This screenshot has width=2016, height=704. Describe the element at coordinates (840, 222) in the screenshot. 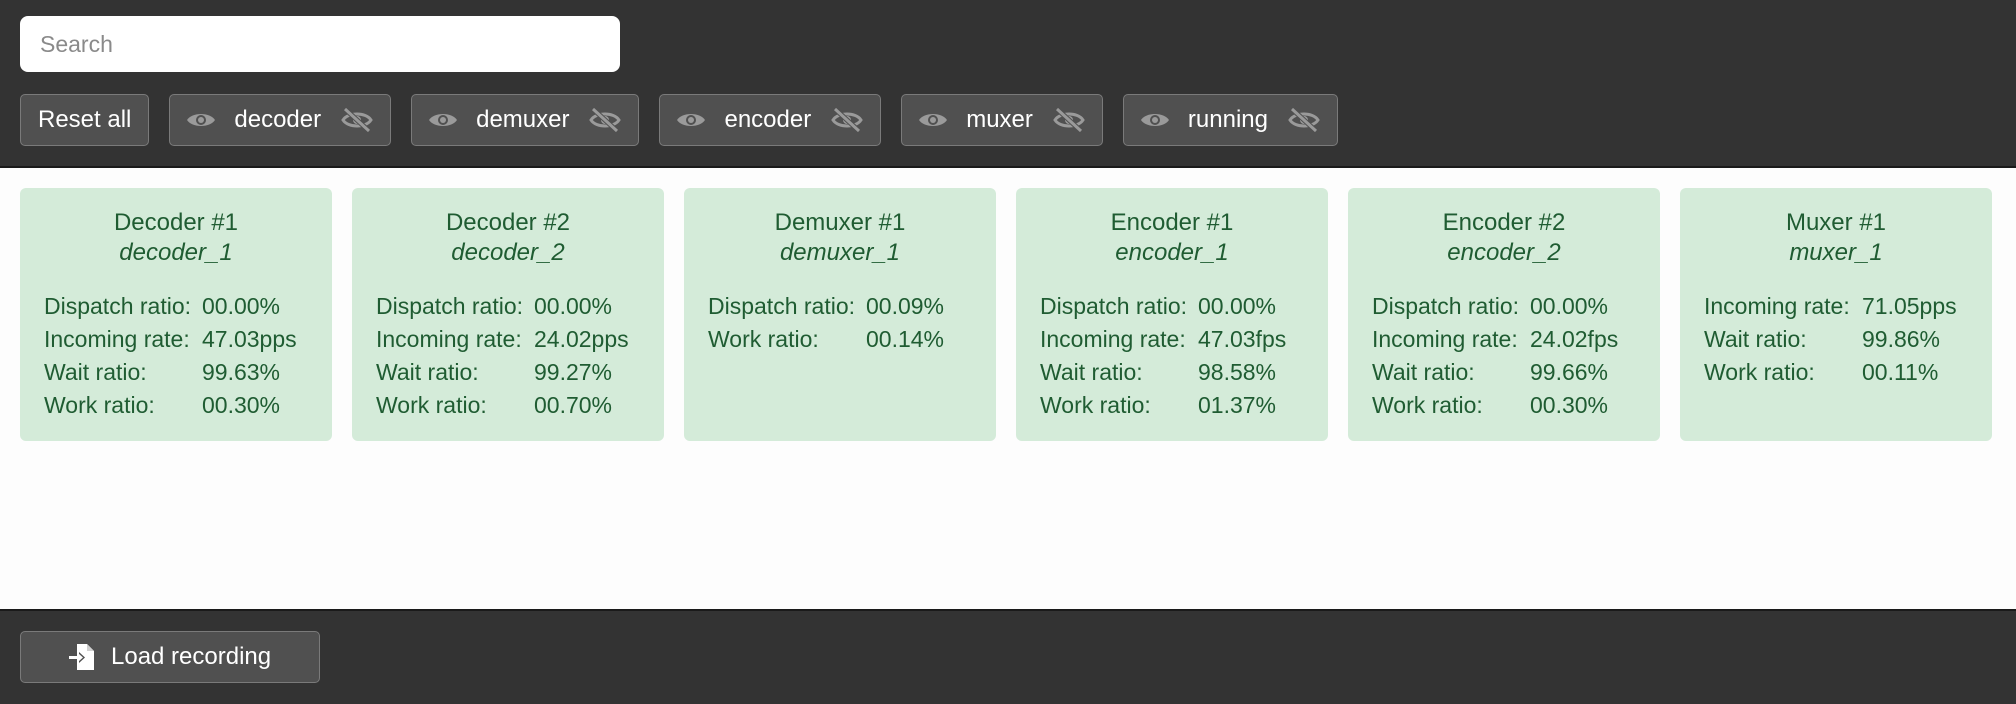

I see `card-title: Demuxer #1` at that location.